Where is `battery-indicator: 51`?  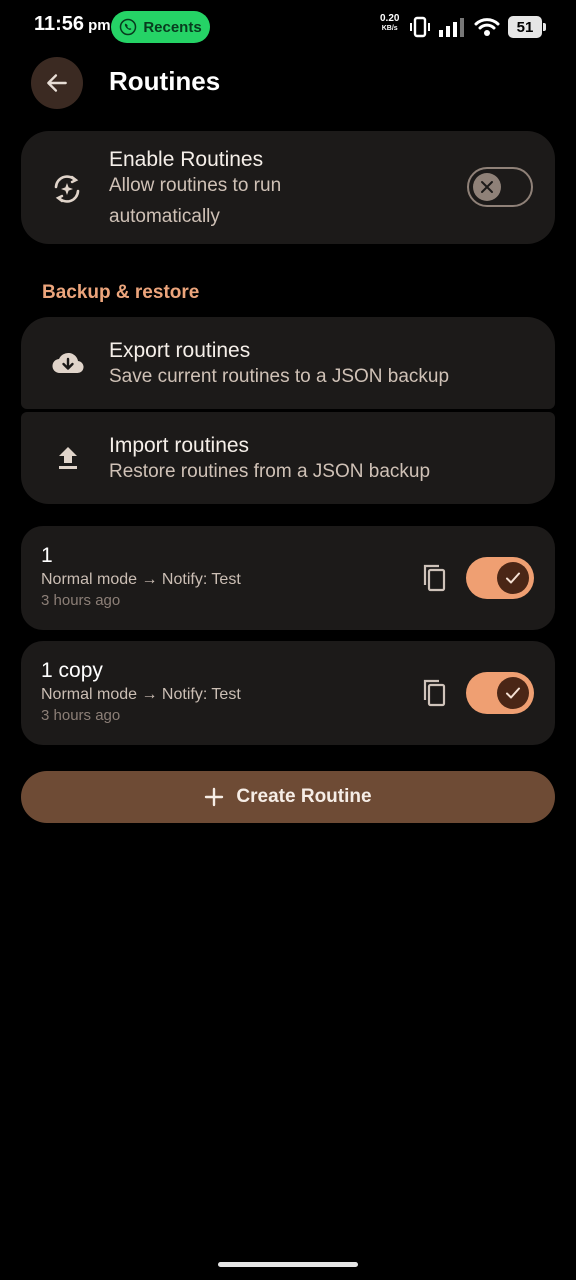
battery-indicator: 51 is located at coordinates (527, 27).